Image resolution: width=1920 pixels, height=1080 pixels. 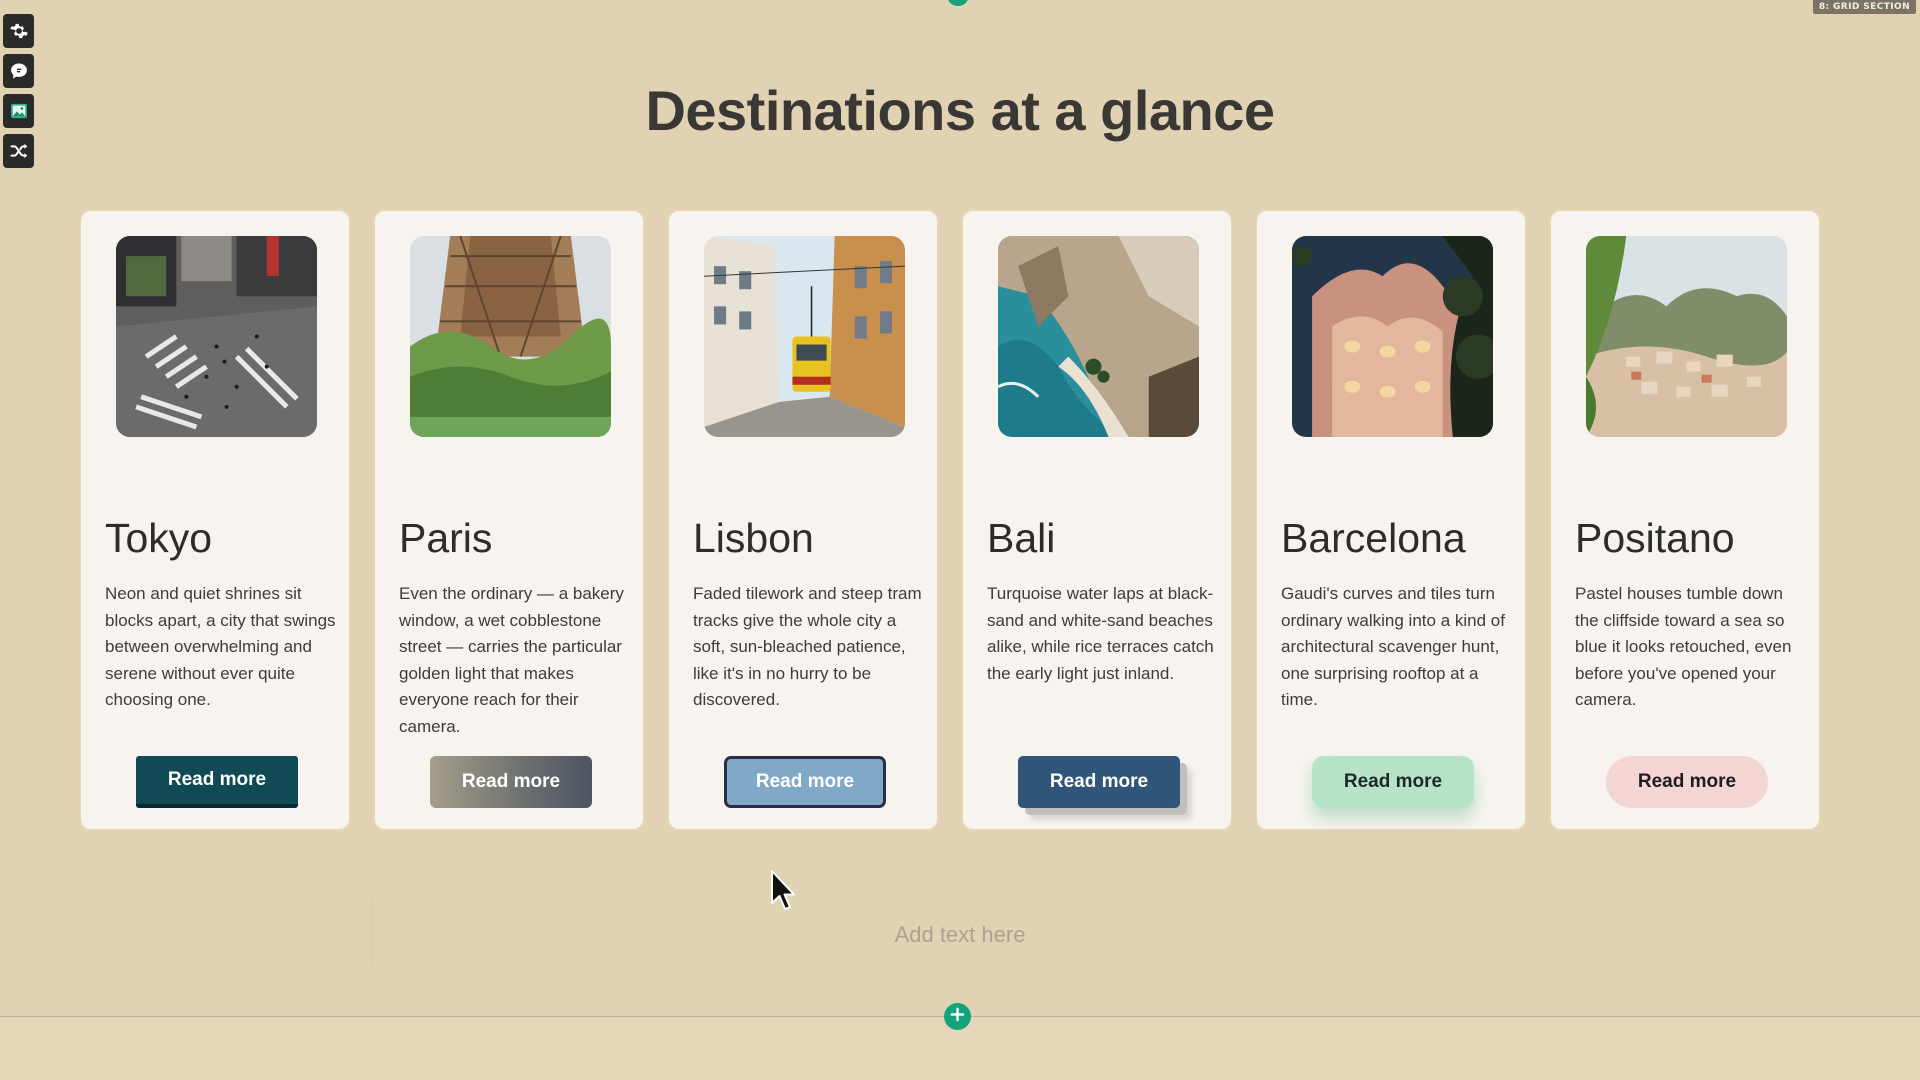 What do you see at coordinates (1392, 336) in the screenshot?
I see `barcelona-gaudi-photo` at bounding box center [1392, 336].